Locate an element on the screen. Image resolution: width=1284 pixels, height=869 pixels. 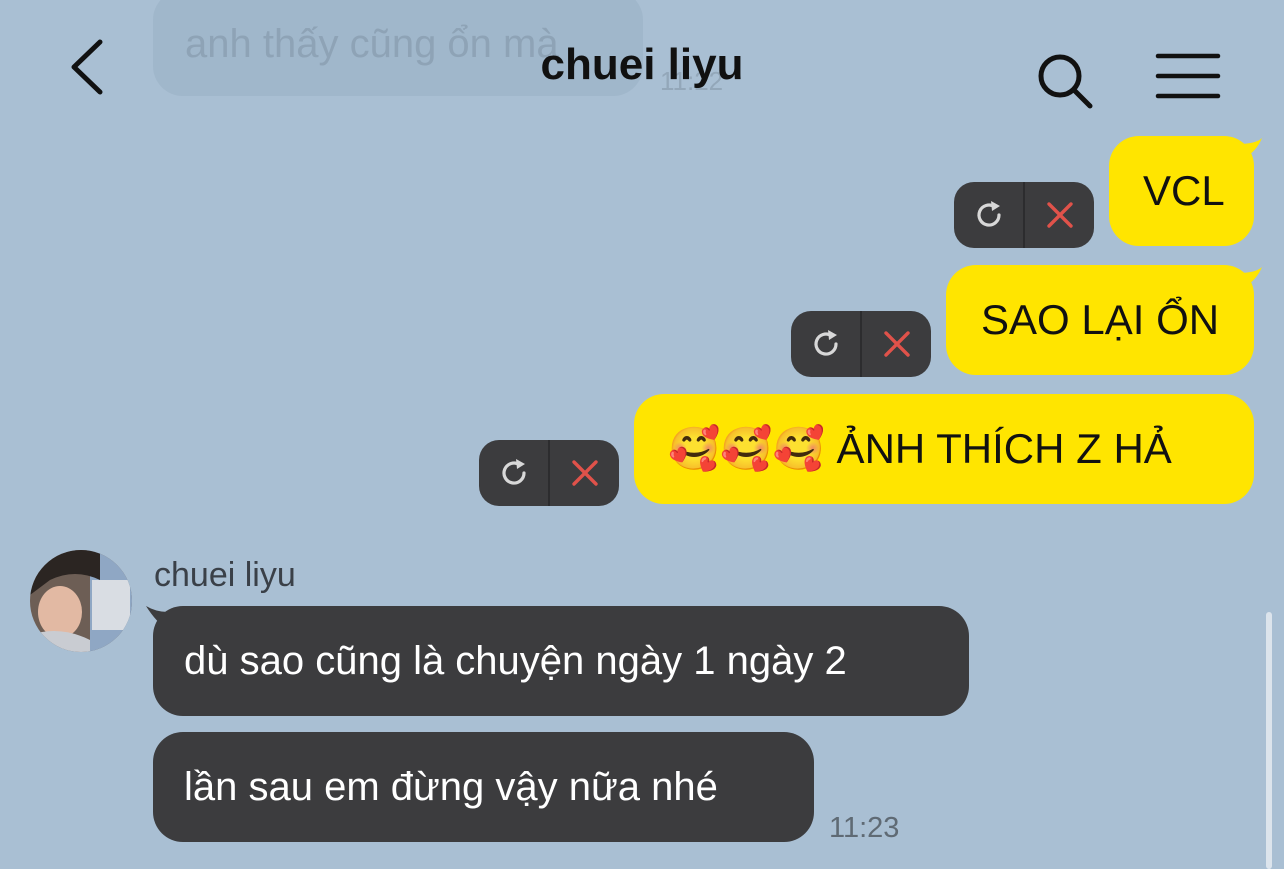
incoming-message-bubble: lần sau em đừng vậy nữa nhé is located at coordinates (483, 787).